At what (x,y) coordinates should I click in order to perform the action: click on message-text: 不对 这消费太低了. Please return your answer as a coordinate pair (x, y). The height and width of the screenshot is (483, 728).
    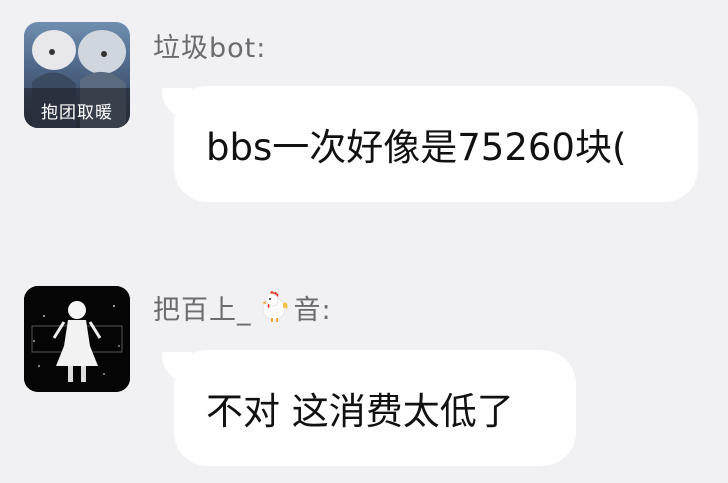
    Looking at the image, I should click on (360, 408).